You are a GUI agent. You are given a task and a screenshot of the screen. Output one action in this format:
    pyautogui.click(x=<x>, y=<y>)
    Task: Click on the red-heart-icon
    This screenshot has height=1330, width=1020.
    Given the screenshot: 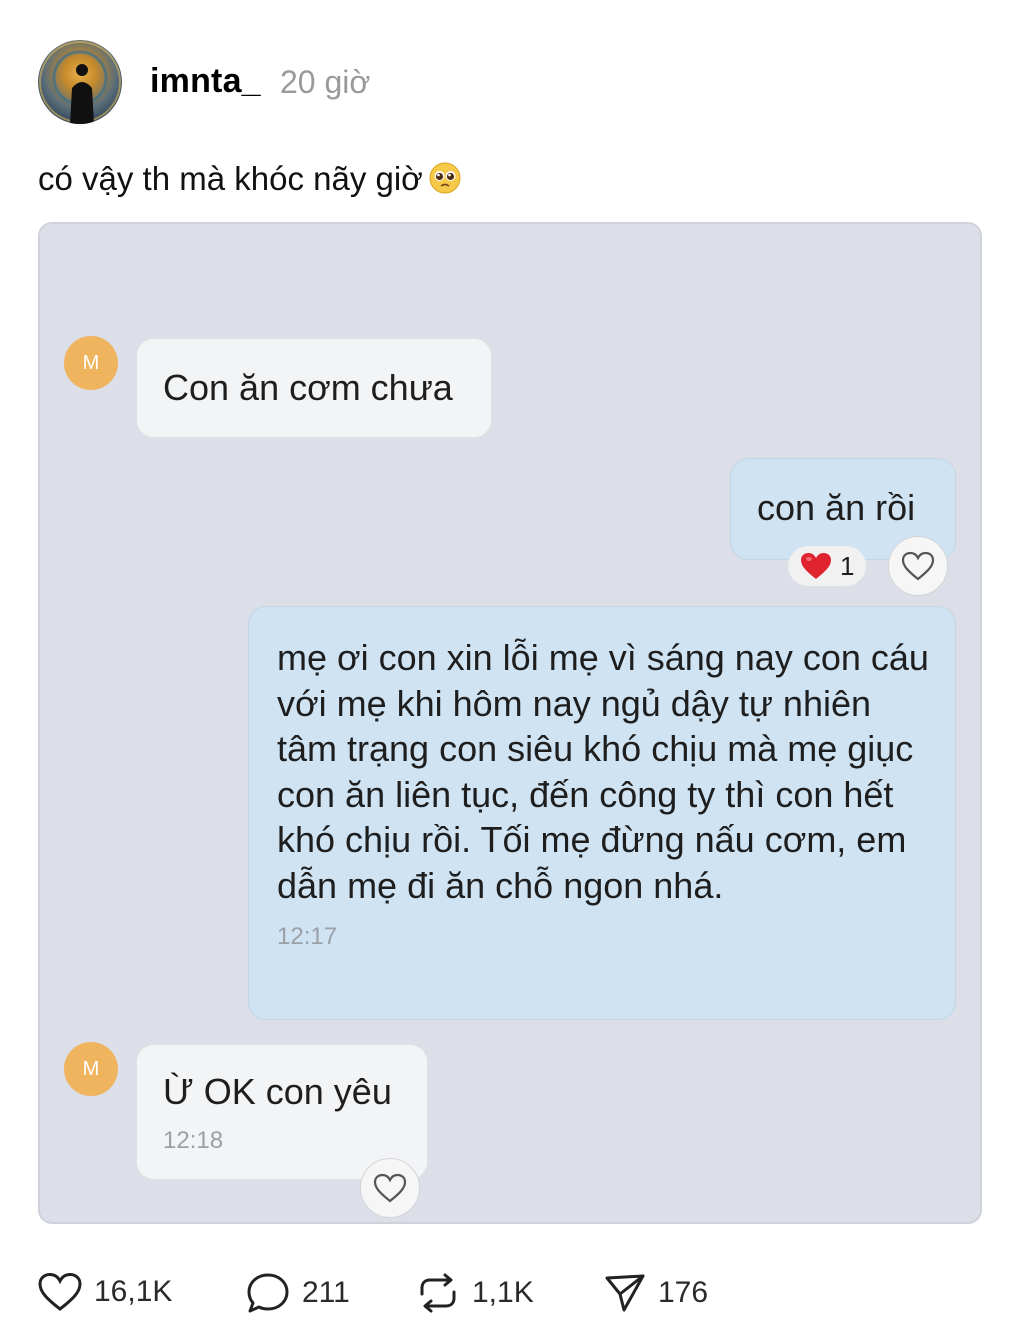 What is the action you would take?
    pyautogui.click(x=816, y=566)
    